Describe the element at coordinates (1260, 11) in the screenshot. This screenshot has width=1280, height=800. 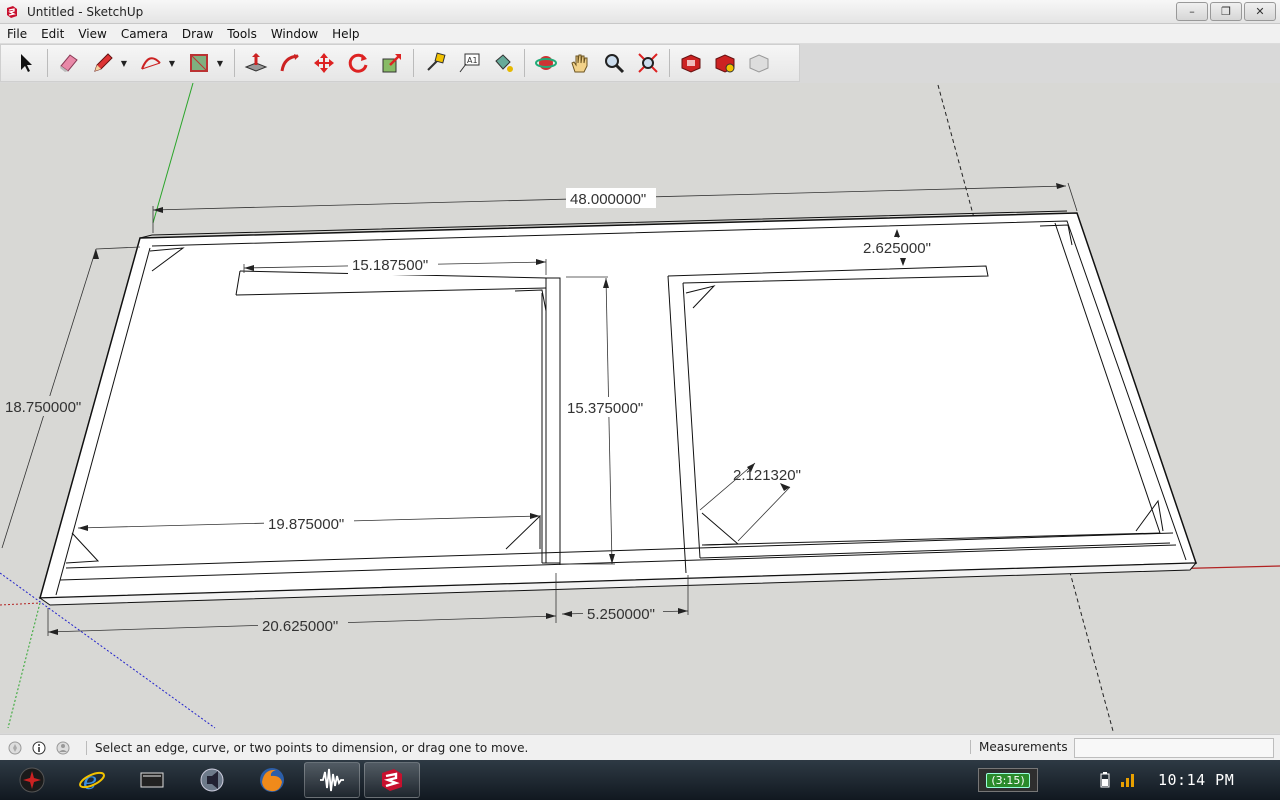
I see `close-button: ✕` at that location.